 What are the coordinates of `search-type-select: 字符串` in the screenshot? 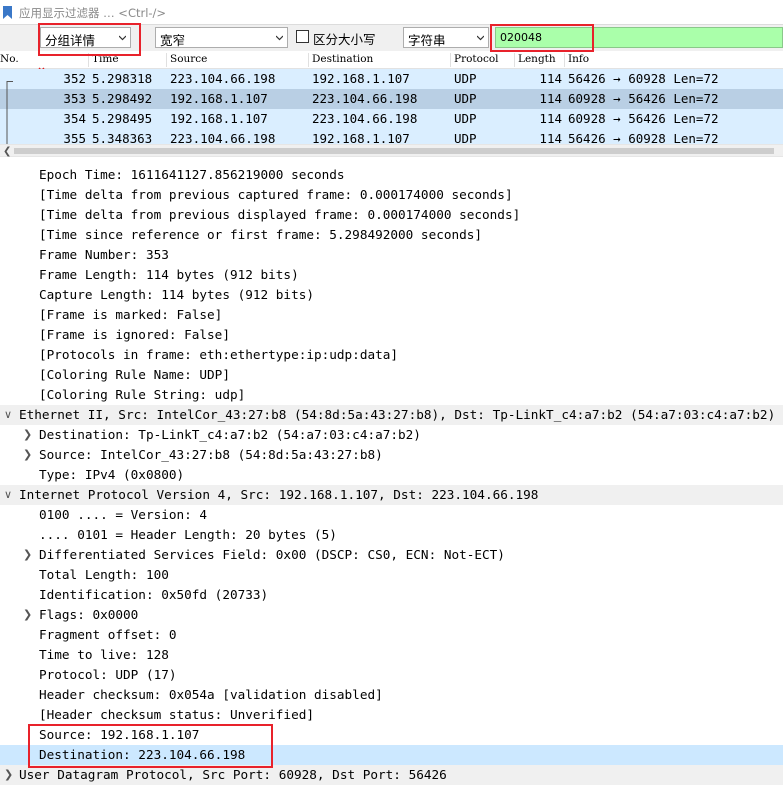 It's located at (446, 37).